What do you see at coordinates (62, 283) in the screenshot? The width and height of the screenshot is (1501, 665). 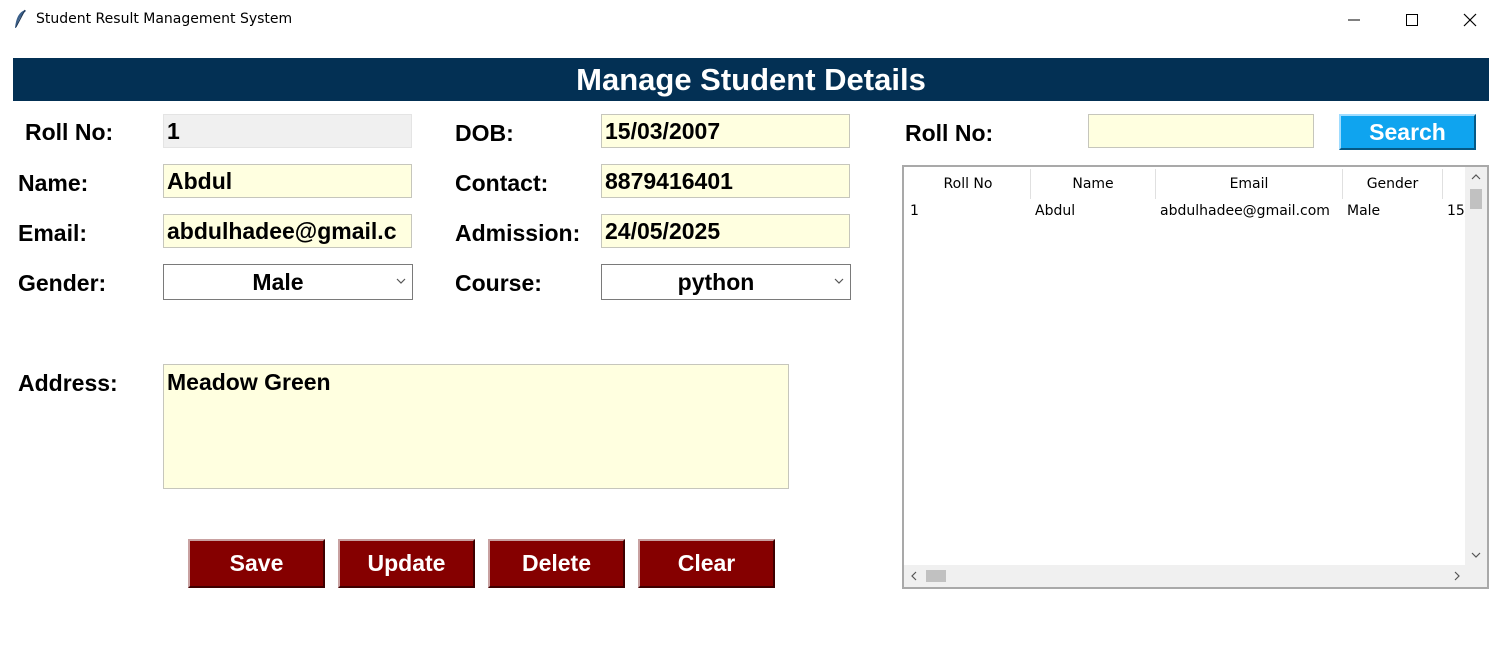 I see `gender-label: Gender:` at bounding box center [62, 283].